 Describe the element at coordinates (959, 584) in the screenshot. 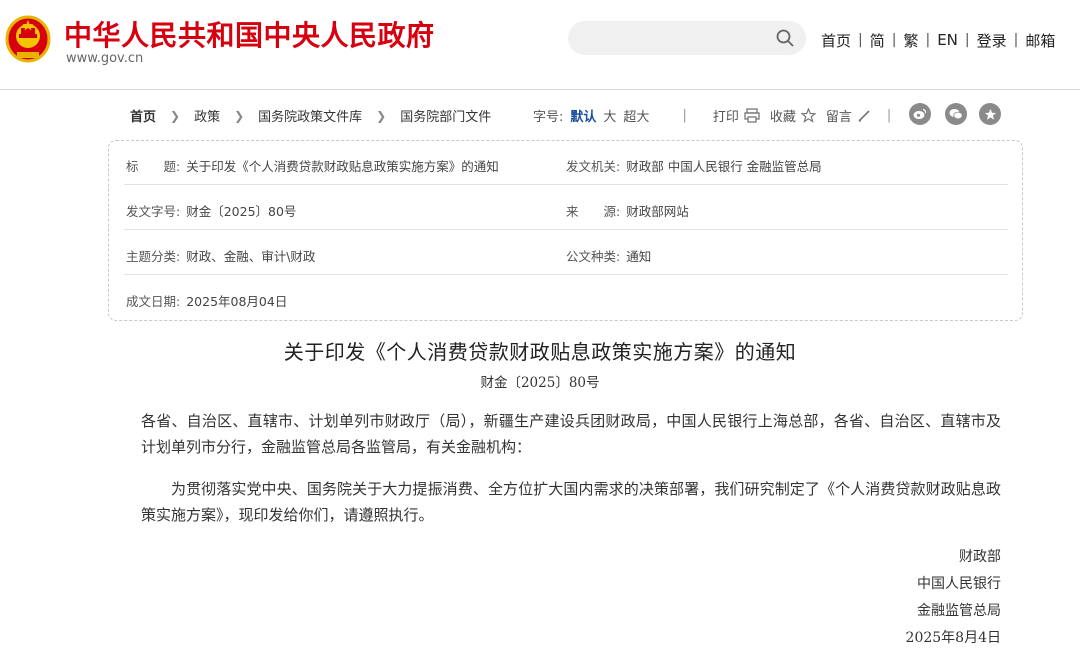

I see `signature-issuer: 中国人民银行` at that location.